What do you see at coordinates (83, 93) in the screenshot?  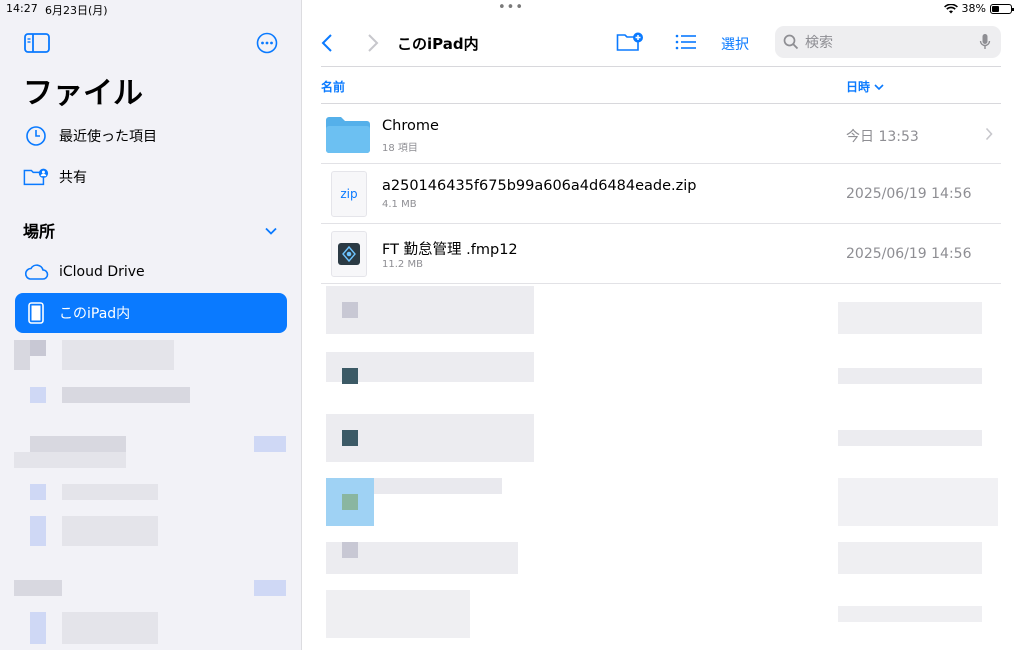 I see `sidebar-title: ファイル` at bounding box center [83, 93].